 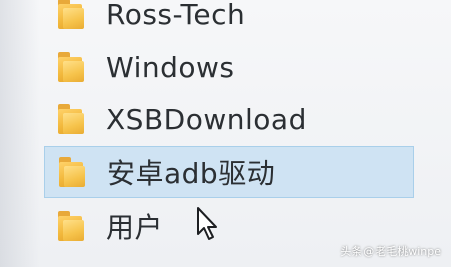 What do you see at coordinates (207, 223) in the screenshot?
I see `mouse-cursor-icon` at bounding box center [207, 223].